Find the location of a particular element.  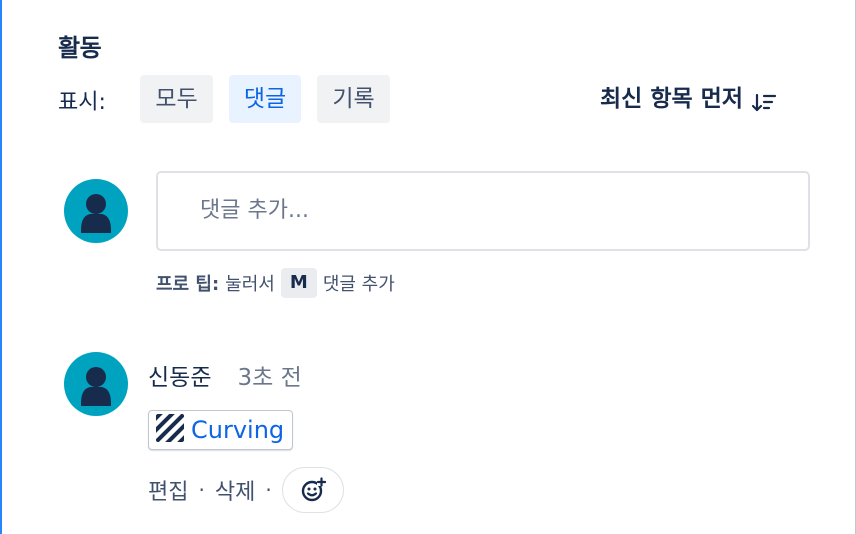

sort-order-button: 최신 항목 먼저 is located at coordinates (688, 99).